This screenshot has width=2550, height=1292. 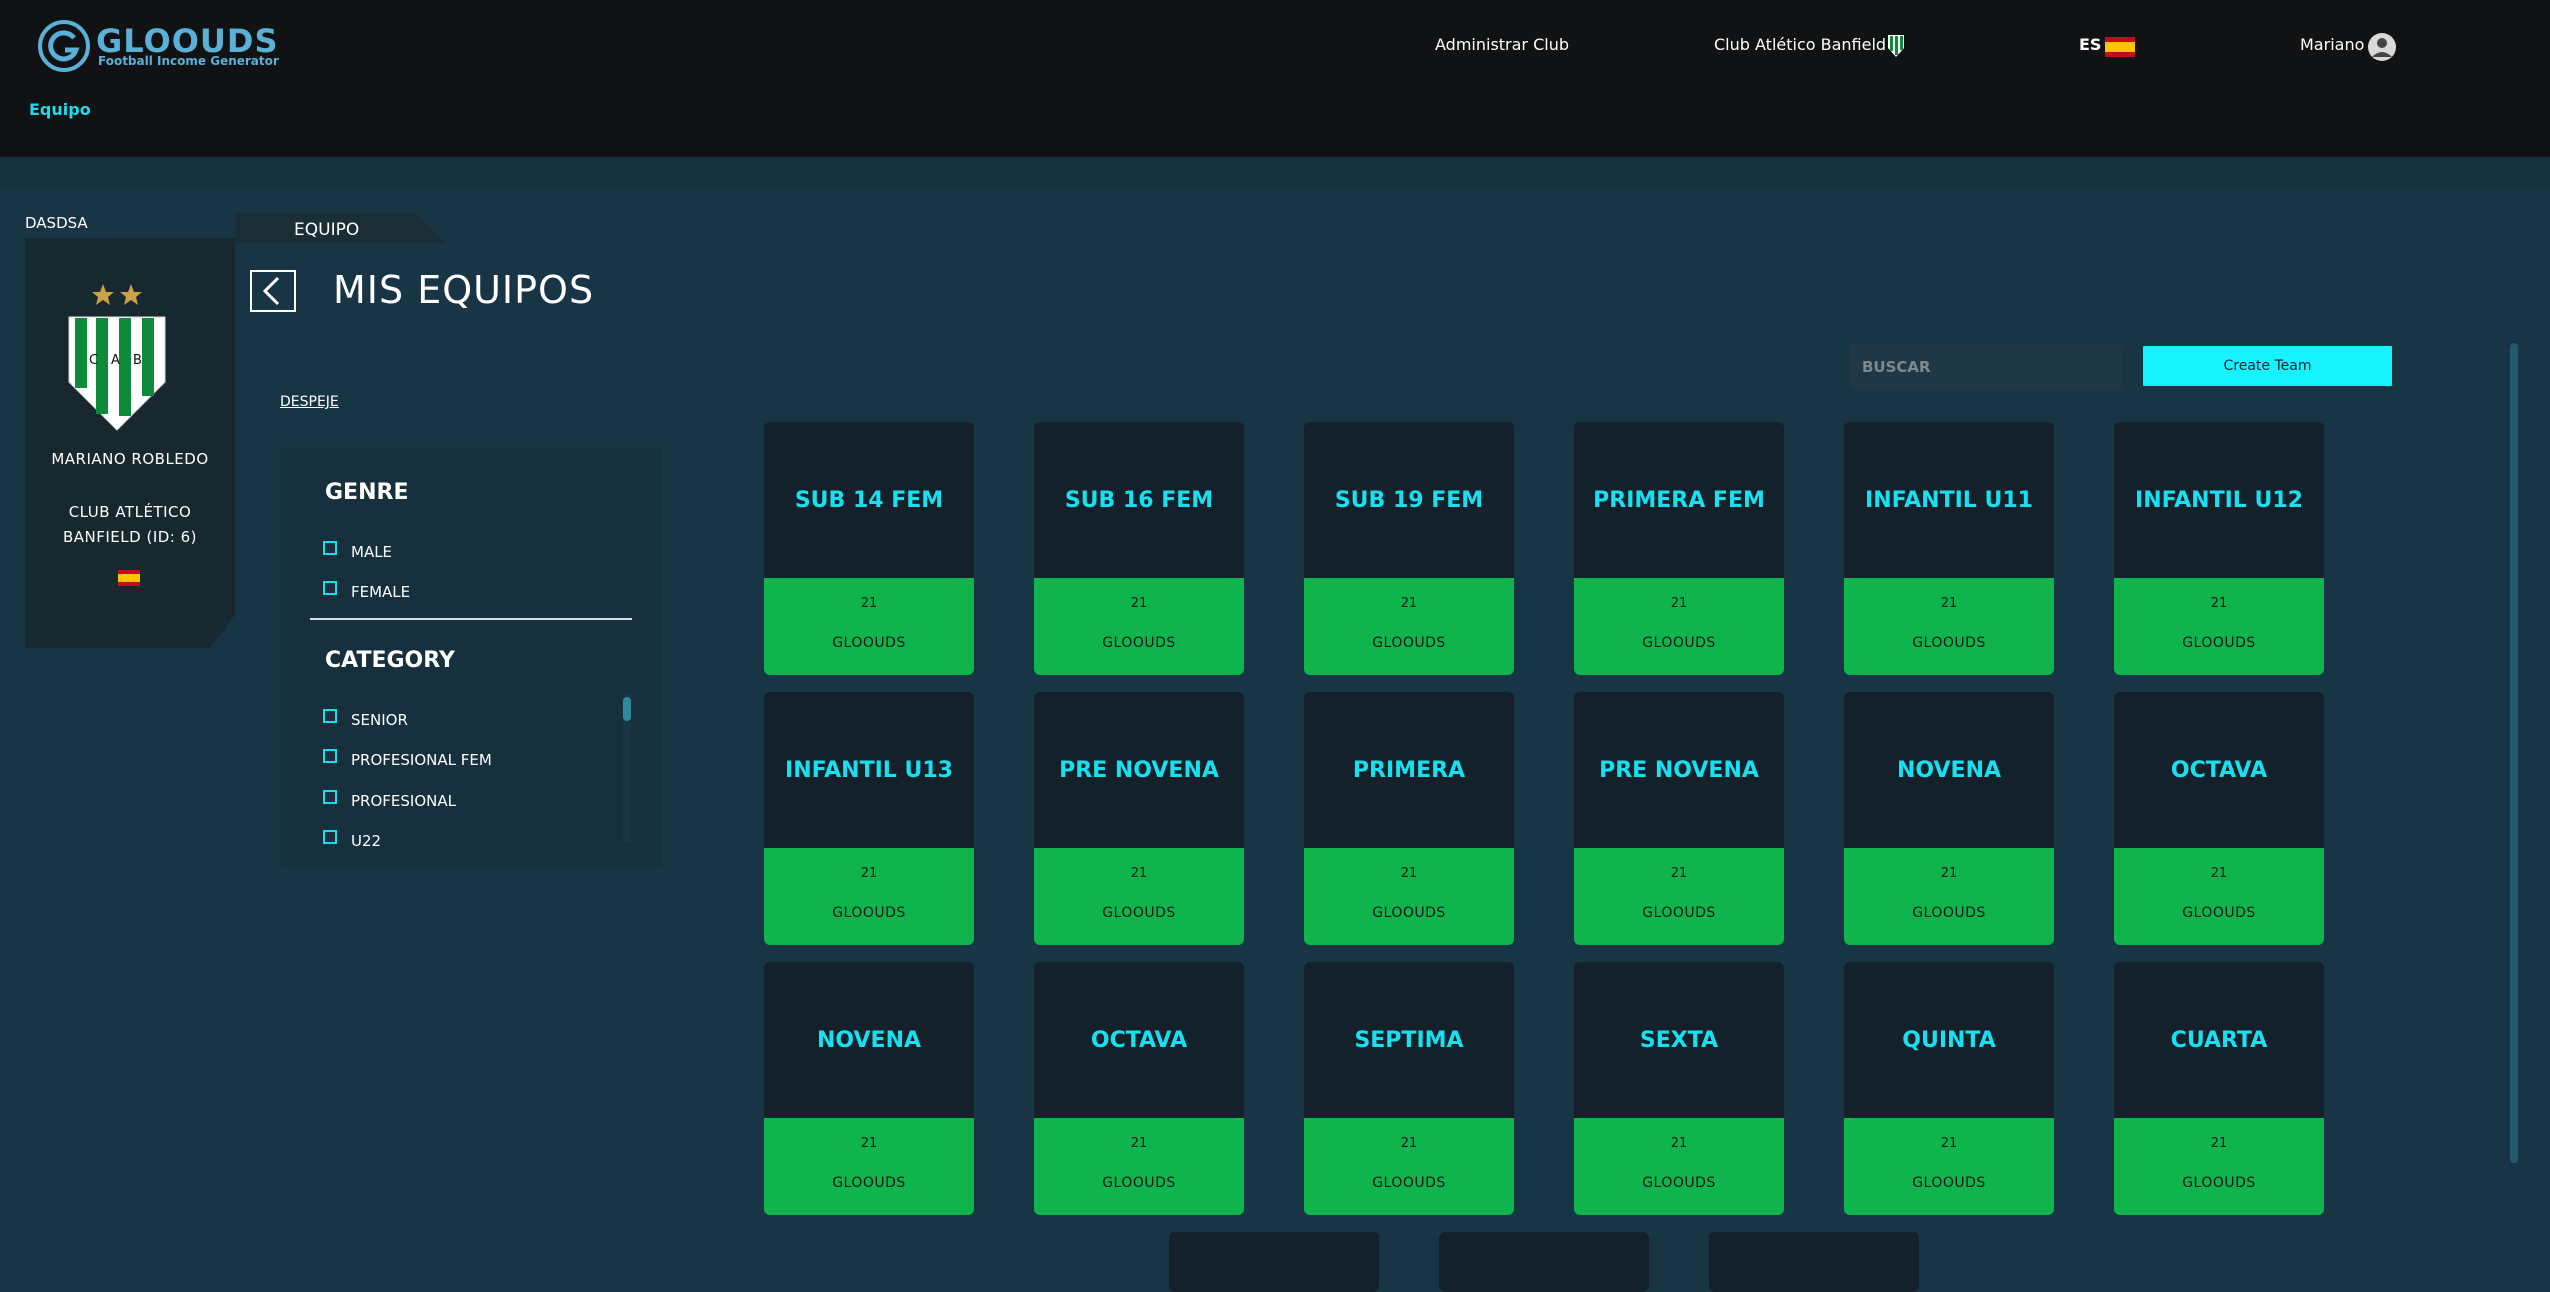 I want to click on clear-filters-link: DESPEJE, so click(x=309, y=402).